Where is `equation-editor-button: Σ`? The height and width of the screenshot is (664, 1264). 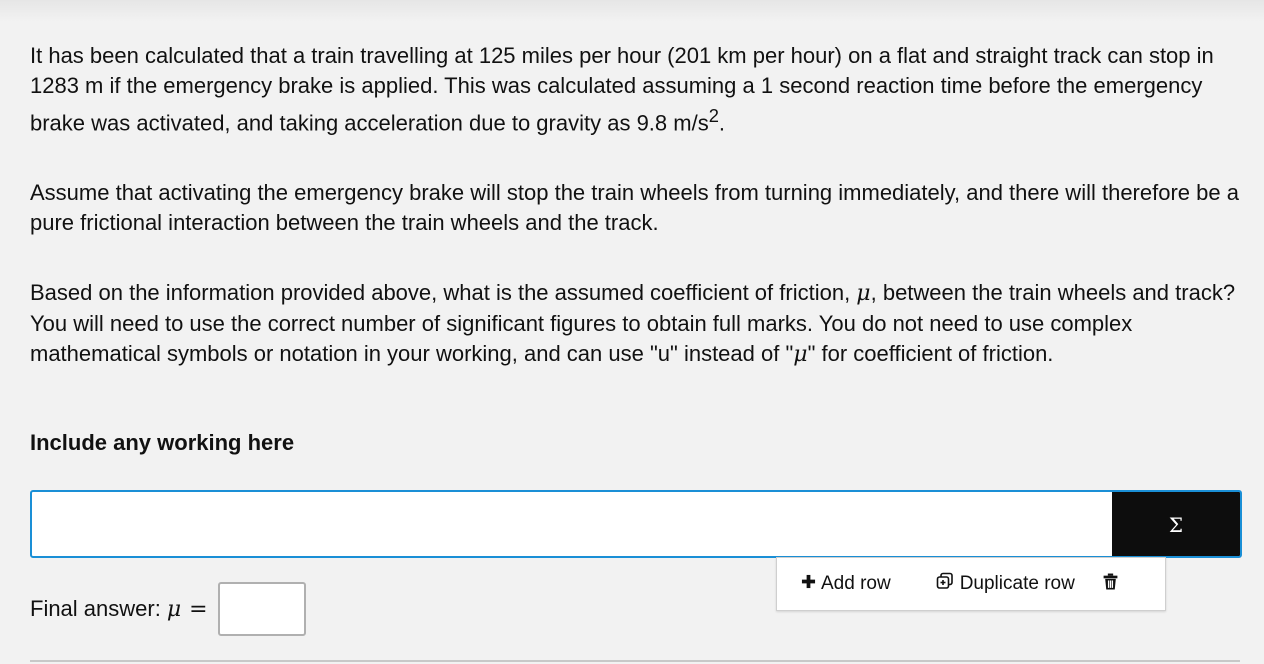
equation-editor-button: Σ is located at coordinates (1176, 524).